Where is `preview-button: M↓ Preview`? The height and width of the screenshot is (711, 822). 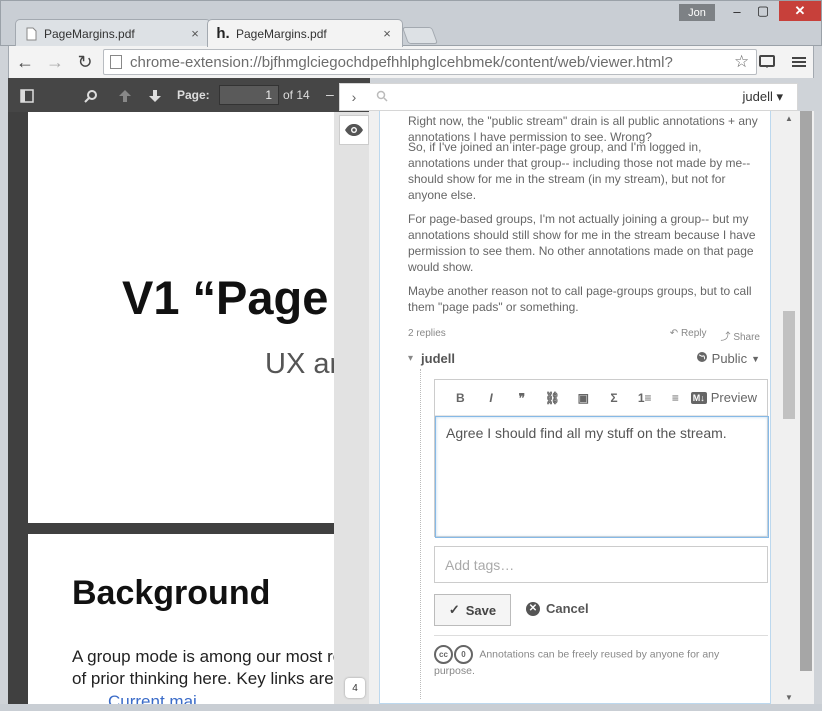
preview-button: M↓ Preview is located at coordinates (723, 397).